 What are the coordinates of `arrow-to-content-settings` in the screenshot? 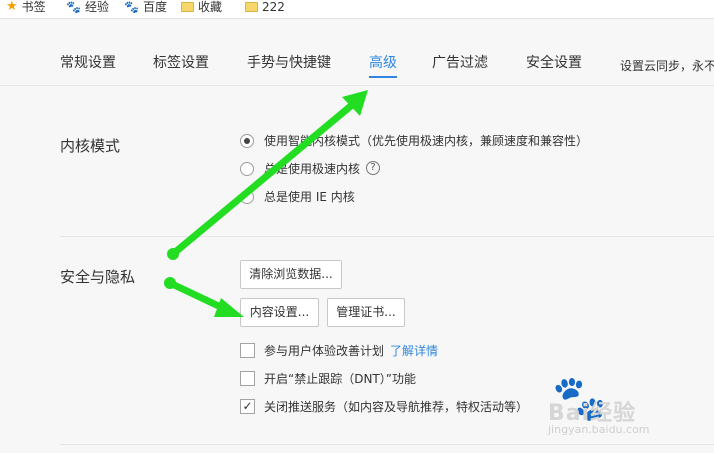 It's located at (204, 297).